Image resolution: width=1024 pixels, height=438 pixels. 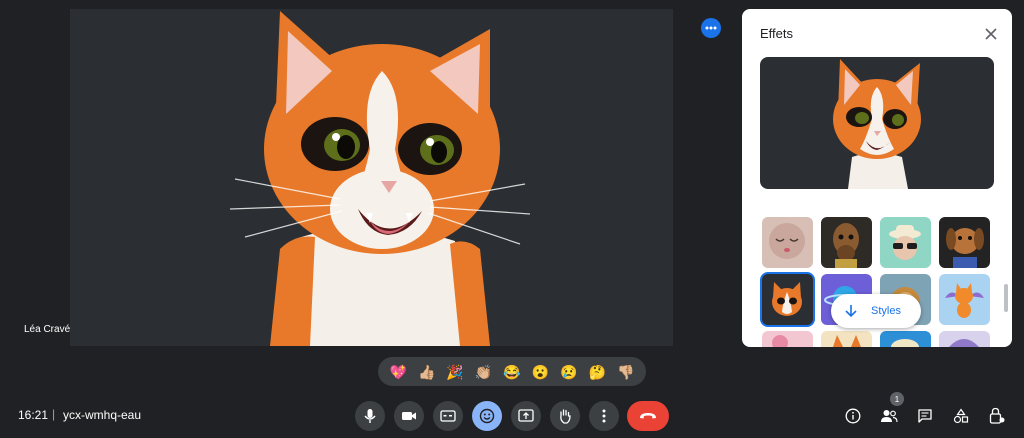 I want to click on pink-flower-icon, so click(x=780, y=341).